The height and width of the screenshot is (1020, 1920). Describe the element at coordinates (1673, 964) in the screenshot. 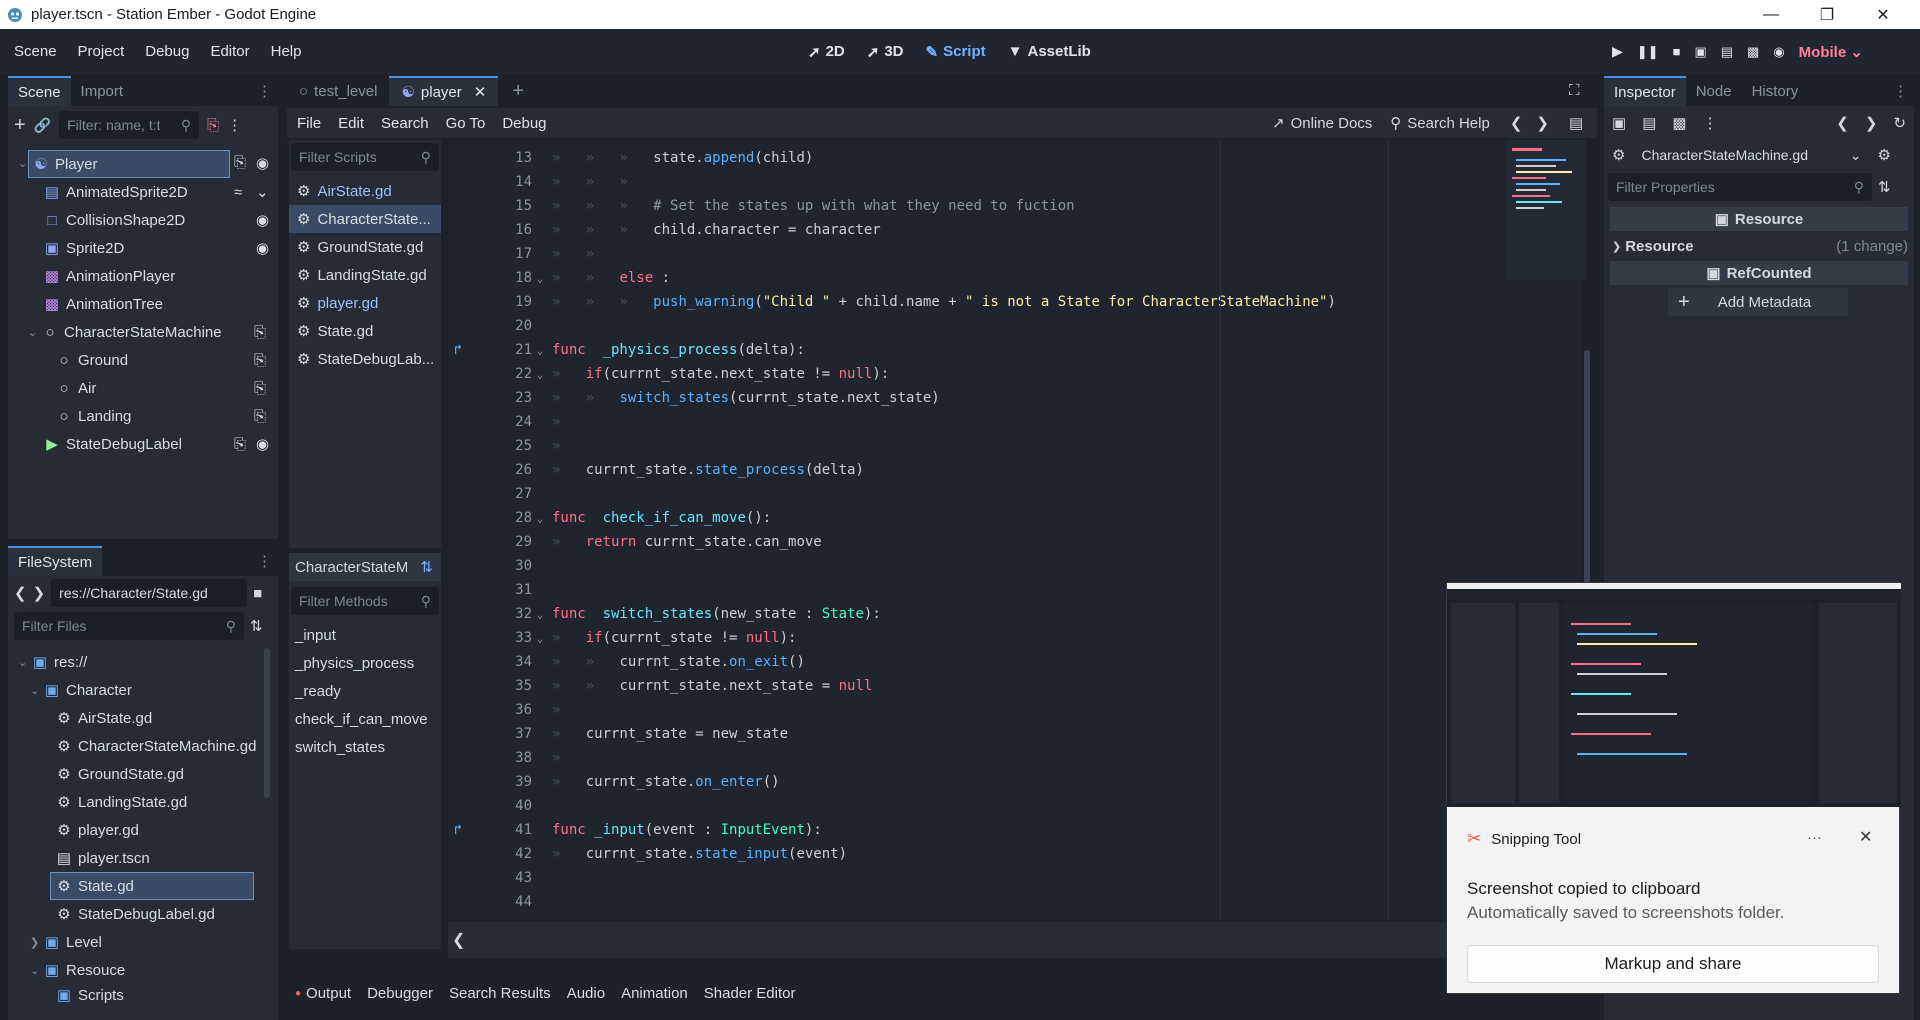

I see `markup-and-share-button: Markup and share` at that location.